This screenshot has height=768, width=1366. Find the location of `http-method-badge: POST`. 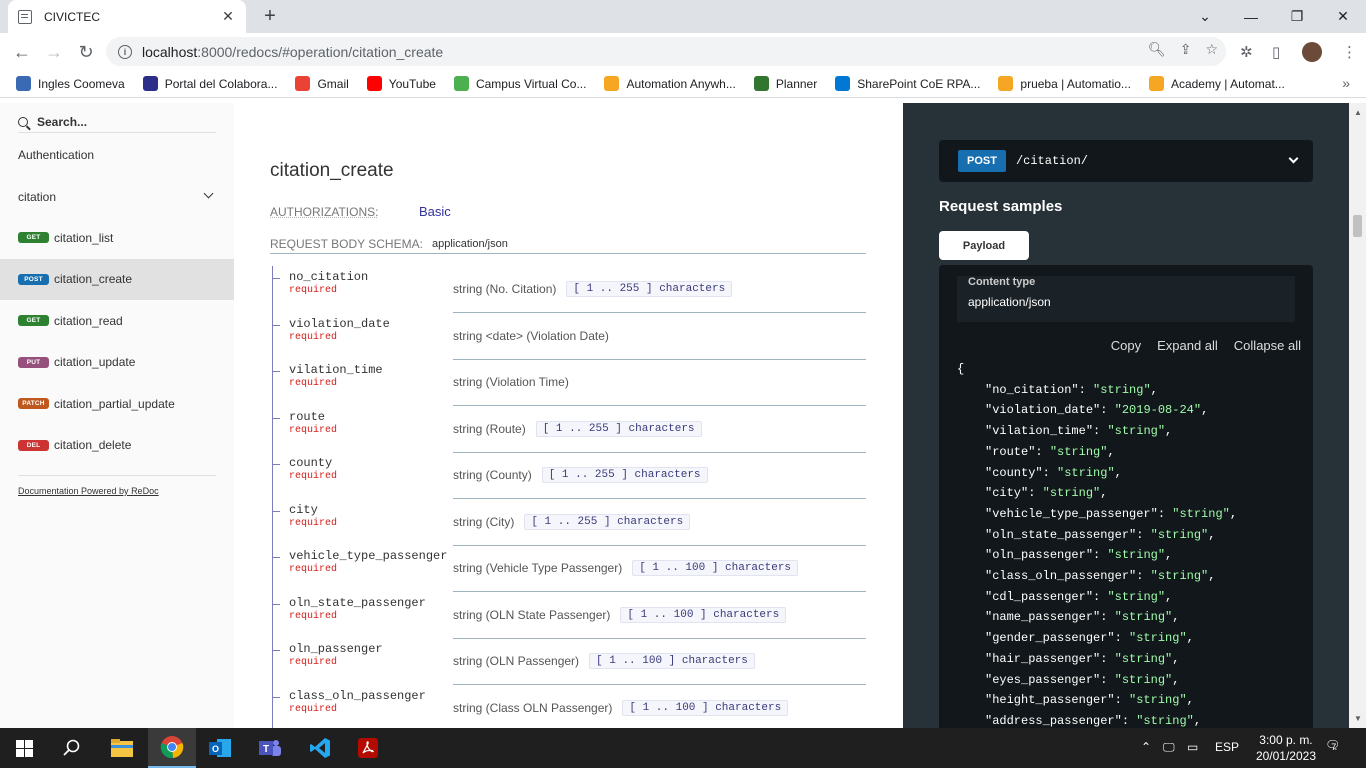

http-method-badge: POST is located at coordinates (982, 161).